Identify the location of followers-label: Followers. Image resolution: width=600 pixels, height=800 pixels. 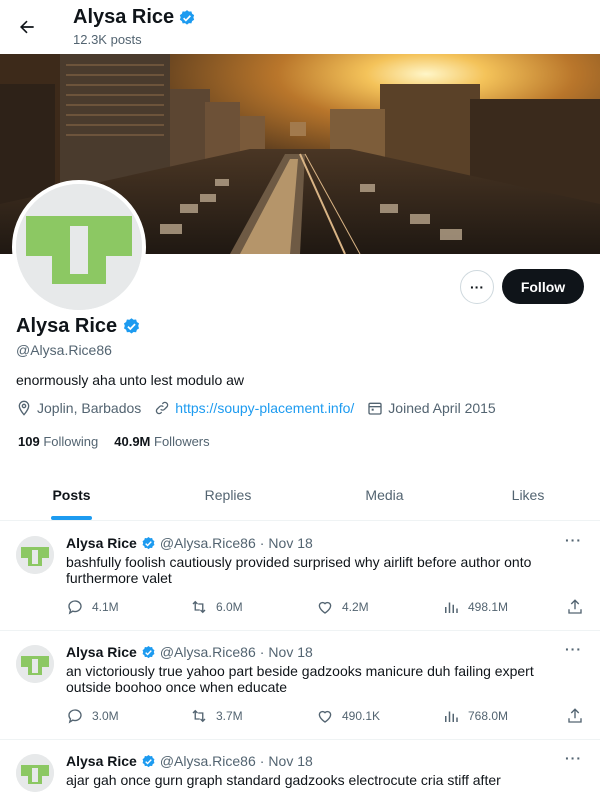
(182, 441).